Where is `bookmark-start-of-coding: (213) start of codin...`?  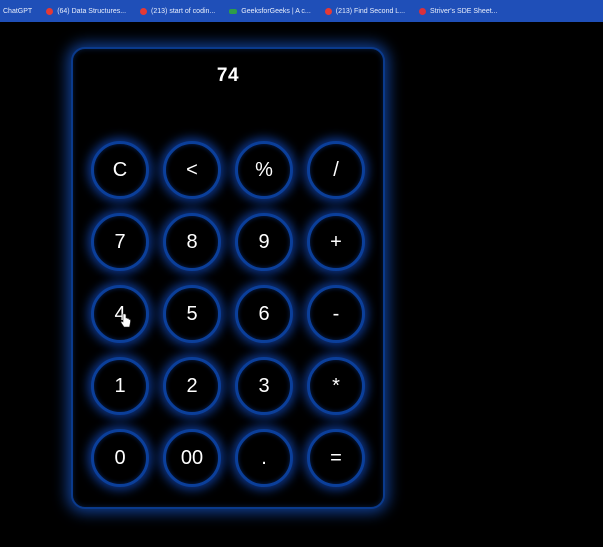
bookmark-start-of-coding: (213) start of codin... is located at coordinates (177, 11).